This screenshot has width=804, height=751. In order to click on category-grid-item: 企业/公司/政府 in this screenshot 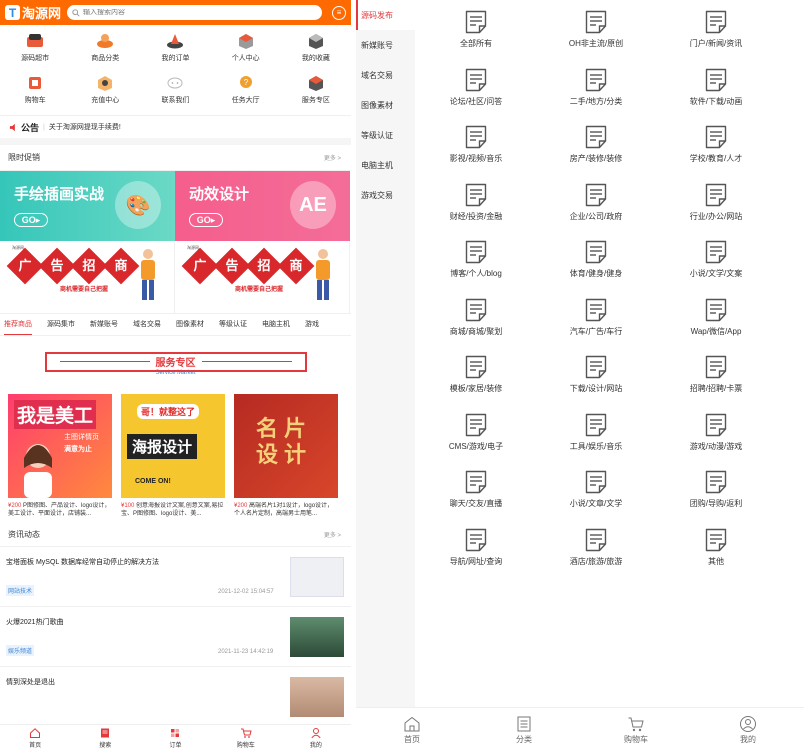, I will do `click(596, 202)`.